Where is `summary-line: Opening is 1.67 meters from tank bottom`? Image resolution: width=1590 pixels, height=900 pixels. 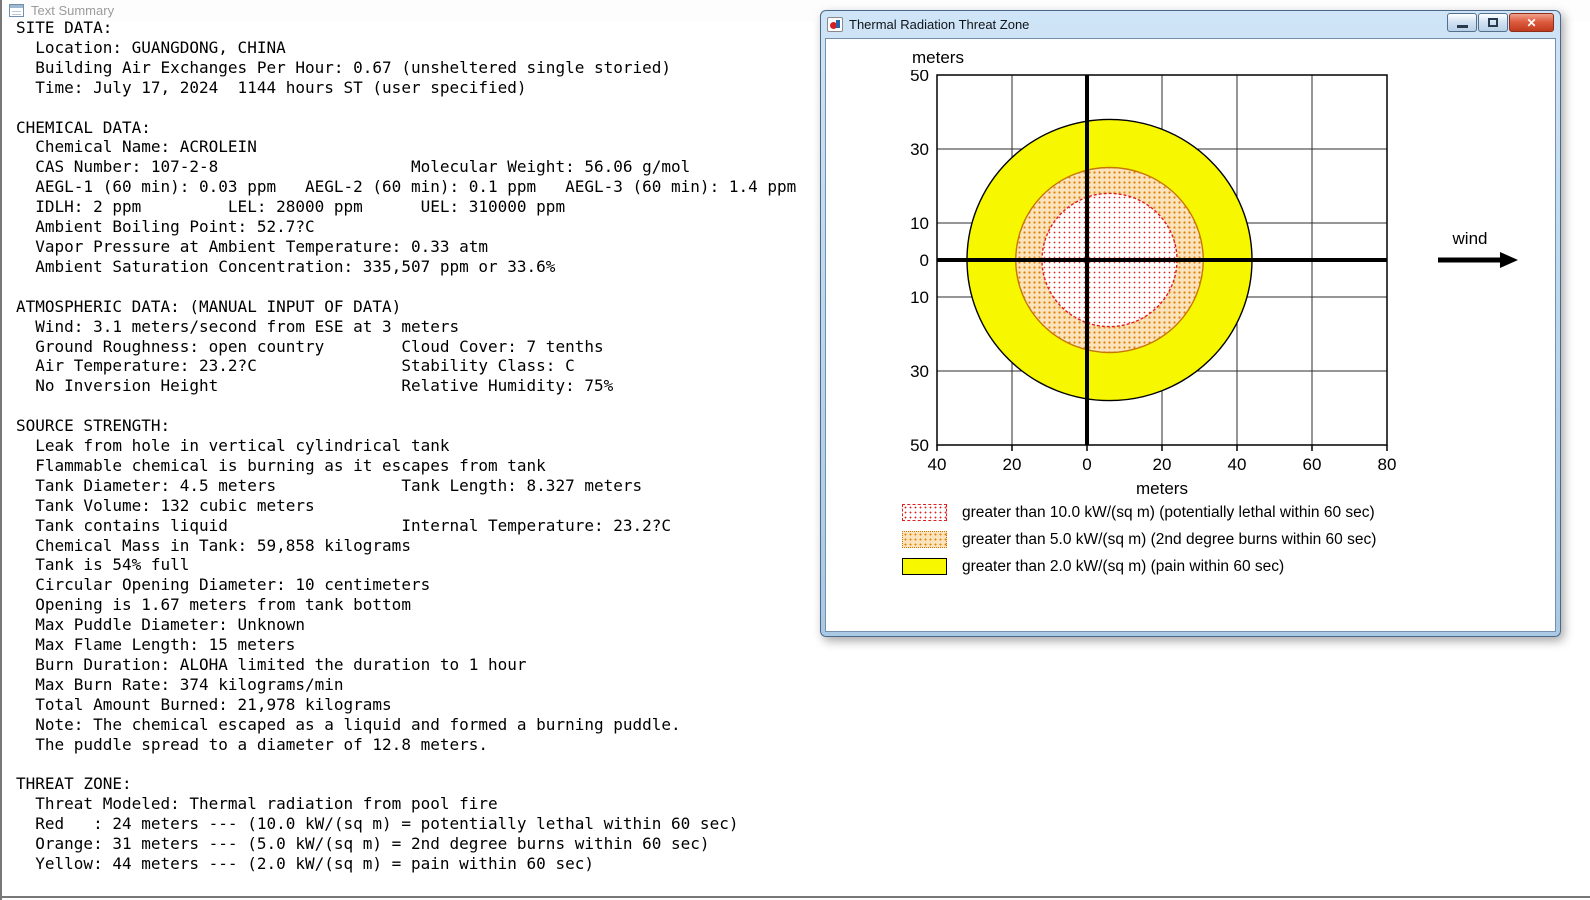
summary-line: Opening is 1.67 meters from tank bottom is located at coordinates (213, 605).